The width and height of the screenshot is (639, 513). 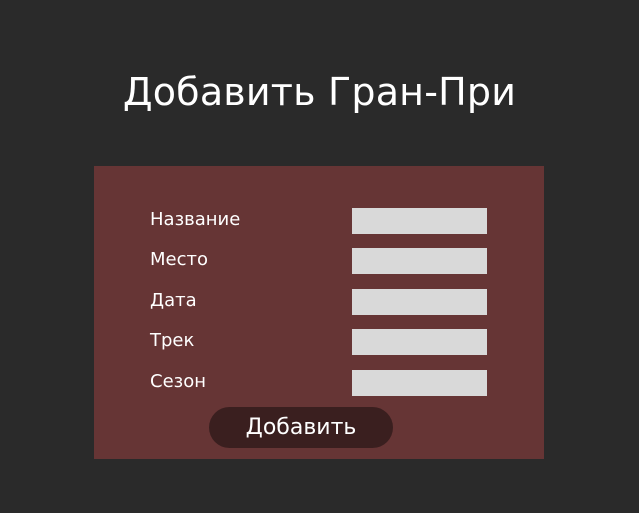 I want to click on name-label: Название, so click(x=195, y=219).